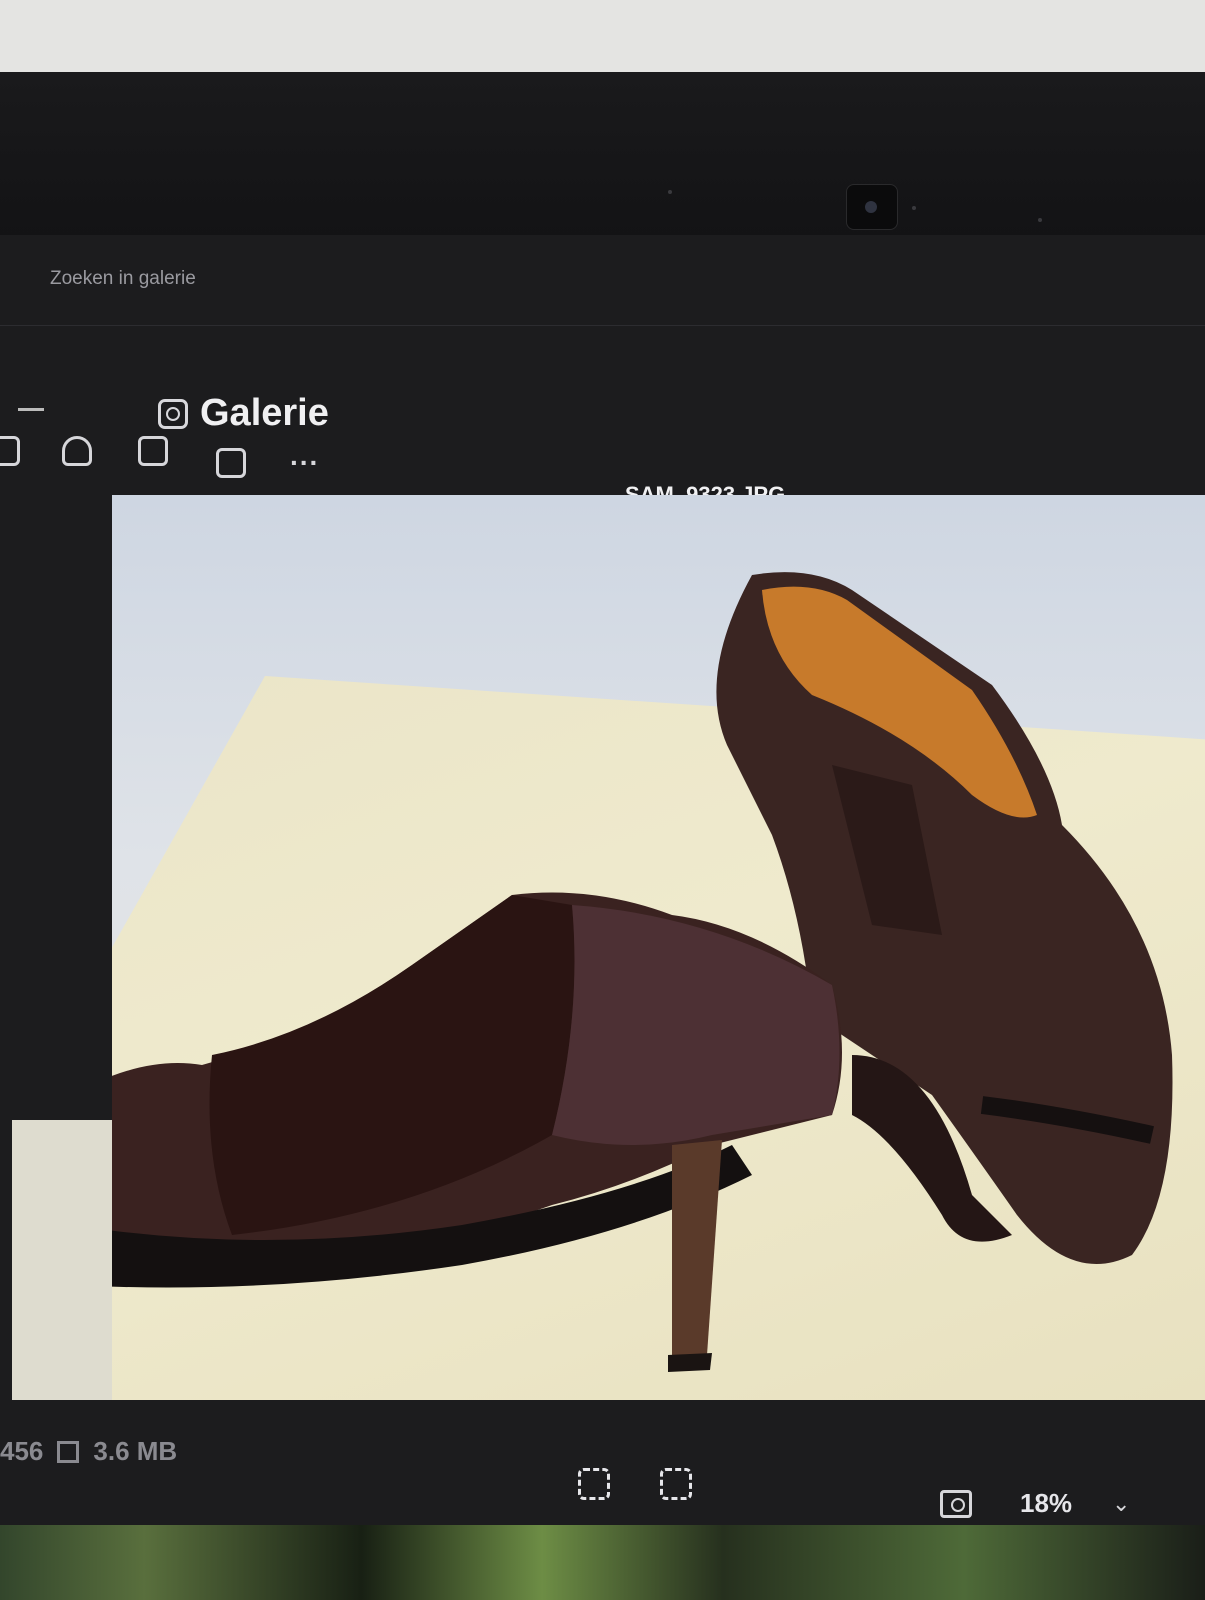  Describe the element at coordinates (68, 1451) in the screenshot. I see `disk-icon` at that location.